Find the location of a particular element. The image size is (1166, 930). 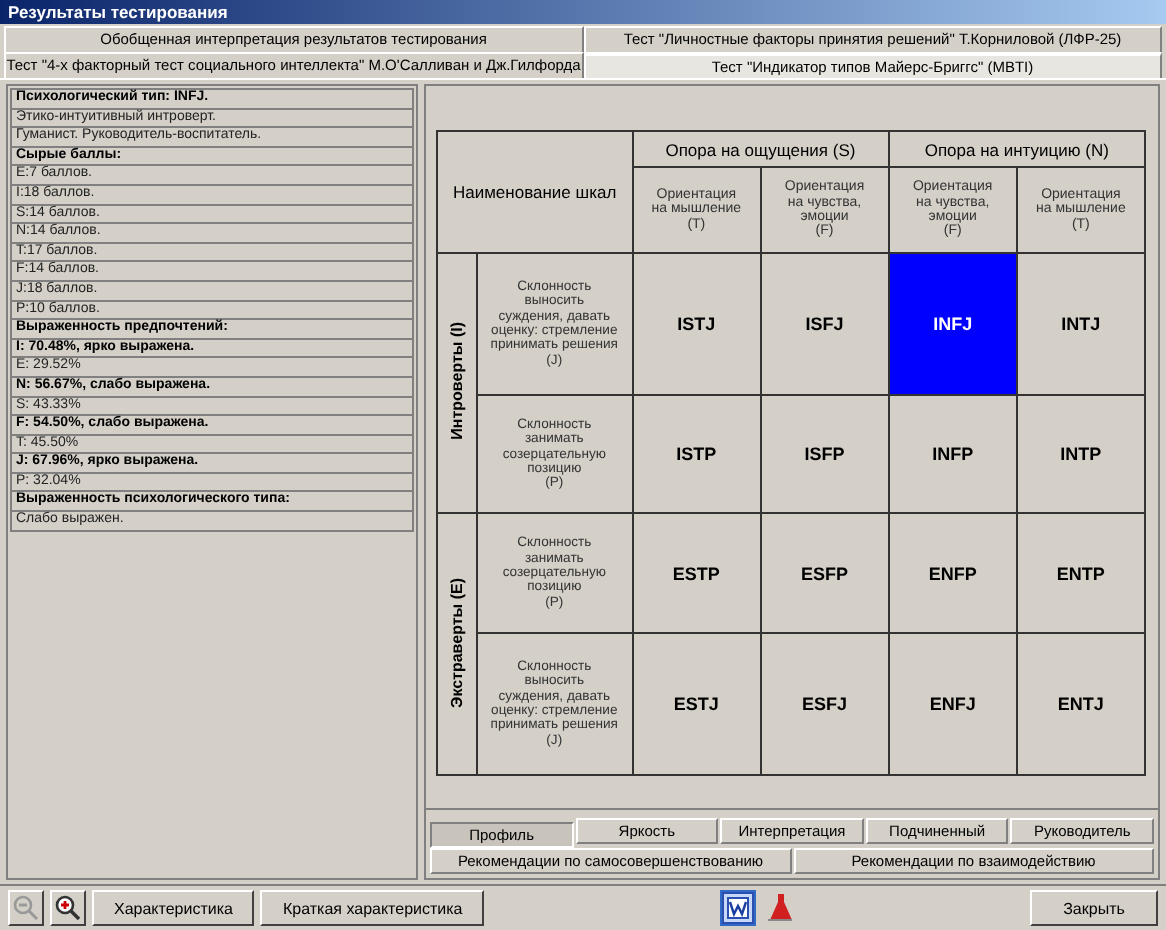

column-group-header: Опора на ощущения (S) is located at coordinates (760, 149).